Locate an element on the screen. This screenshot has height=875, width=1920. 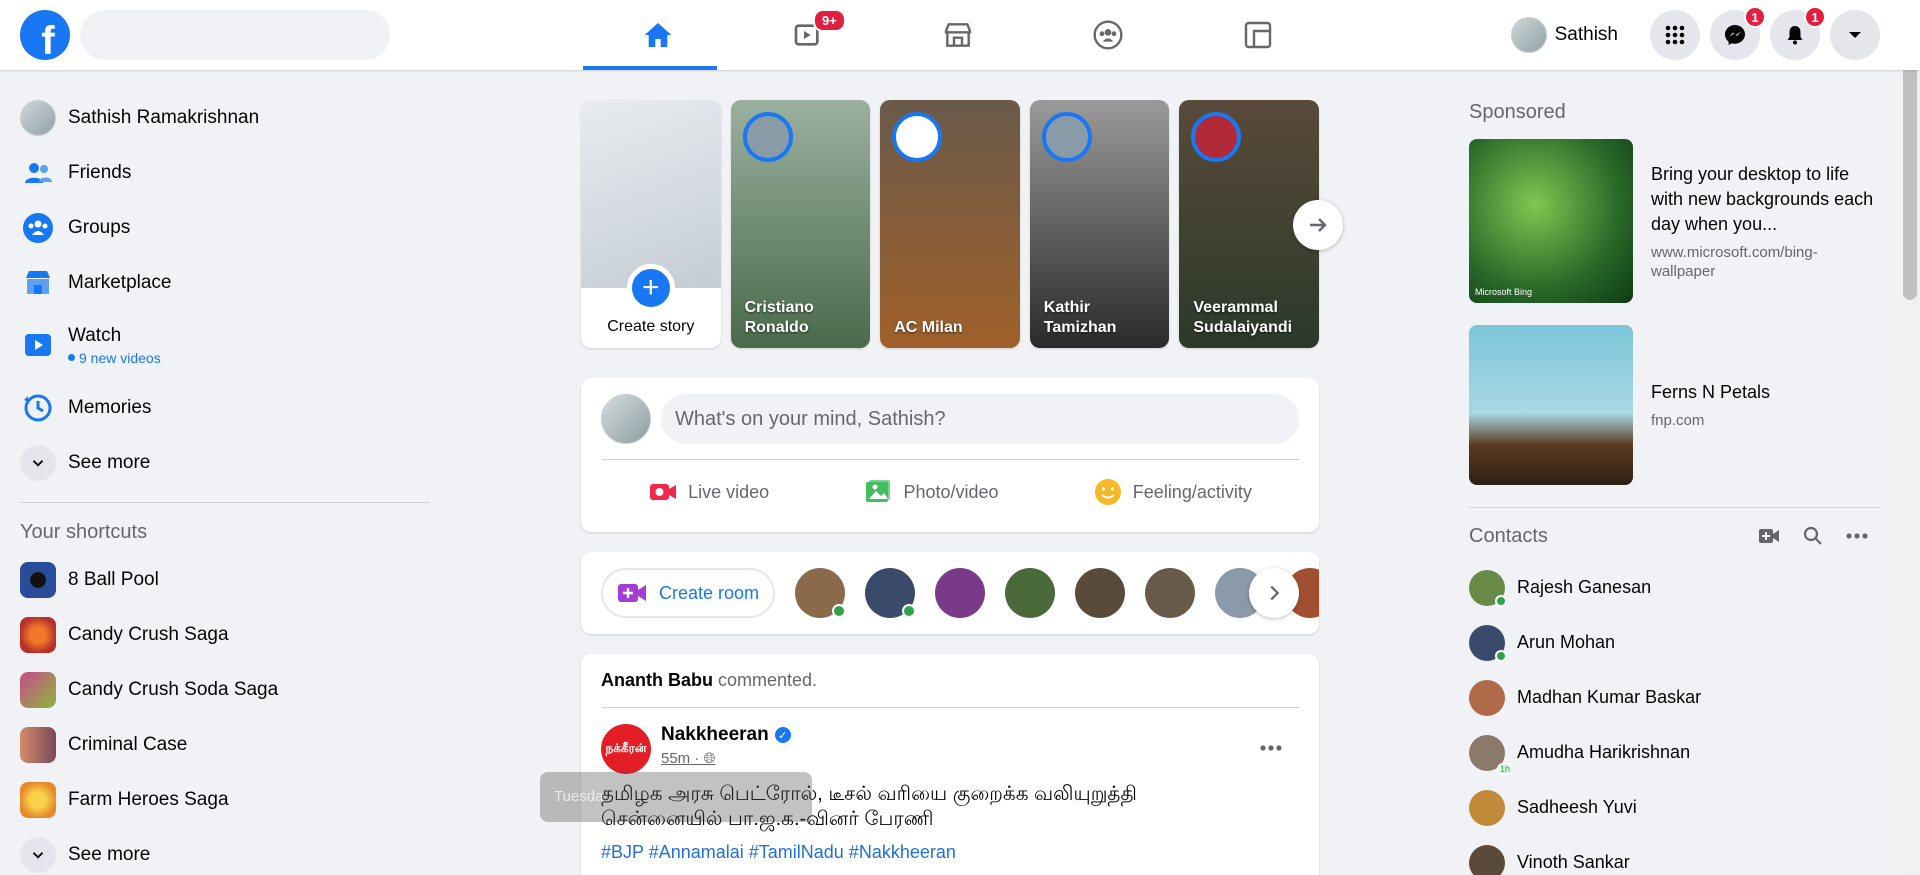
story-card: AC Milan is located at coordinates (950, 224).